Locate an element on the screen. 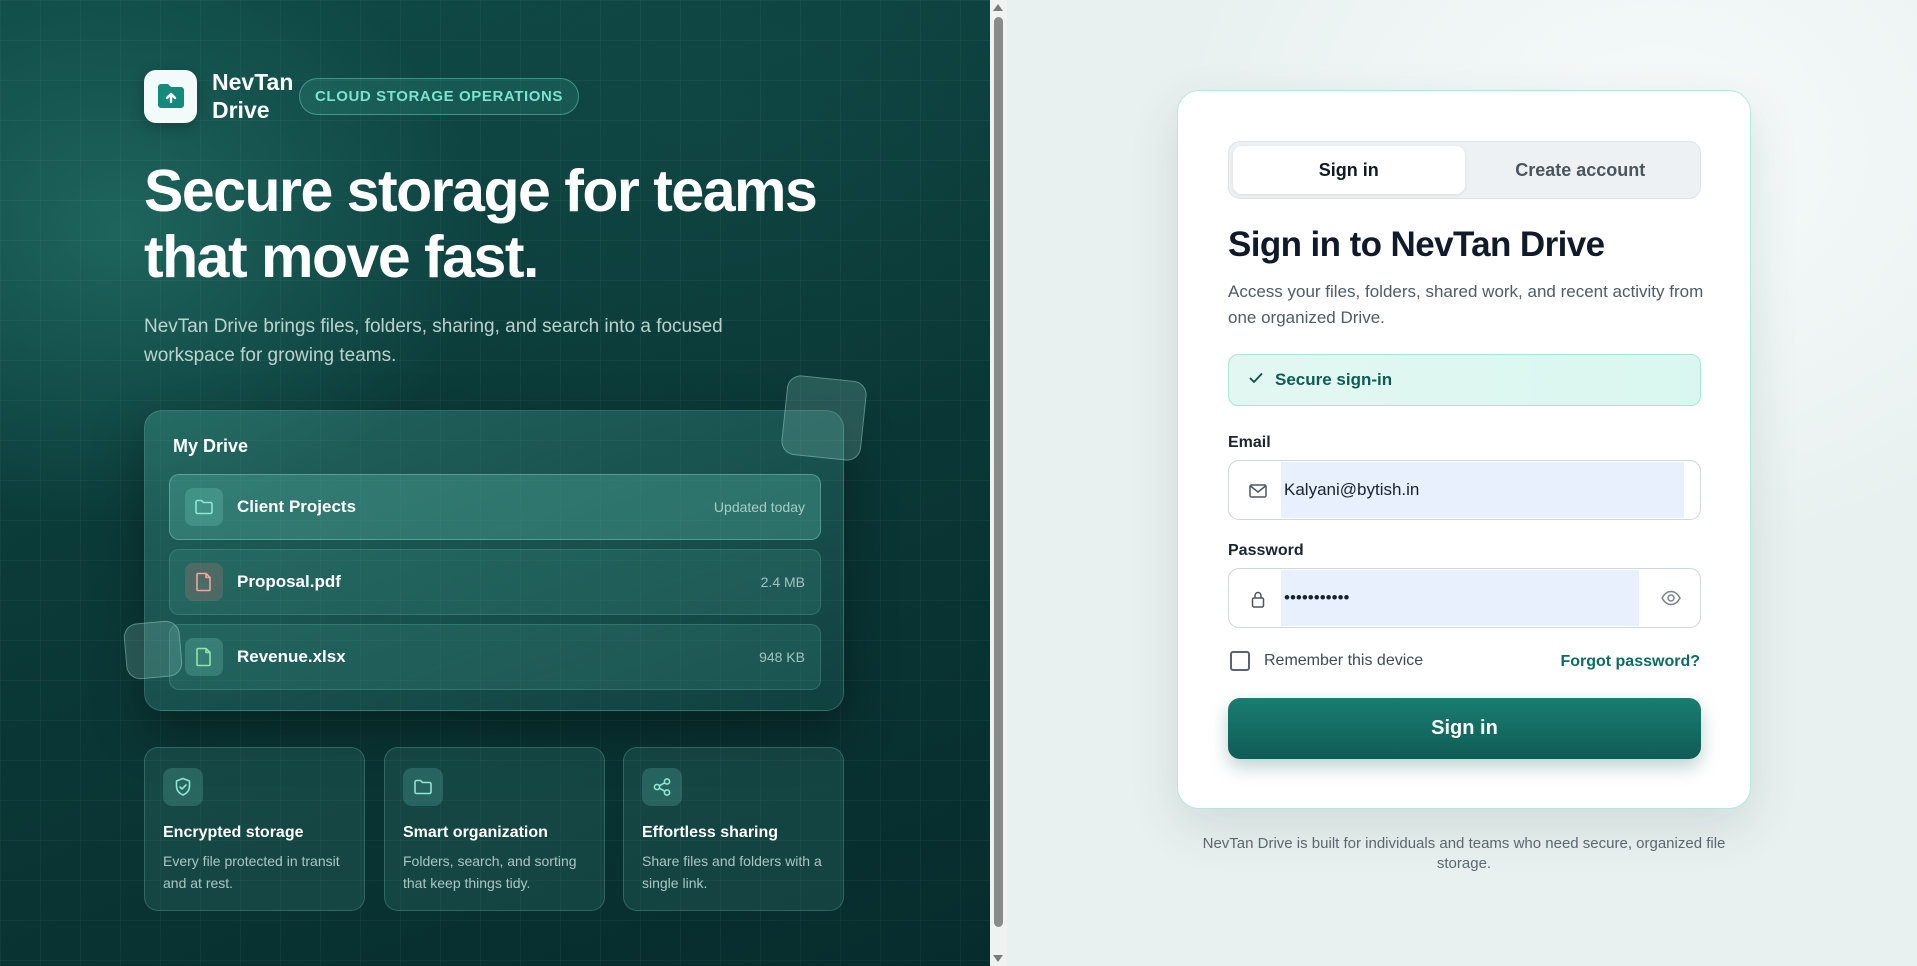 This screenshot has width=1917, height=966. file-meta: Updated today is located at coordinates (759, 507).